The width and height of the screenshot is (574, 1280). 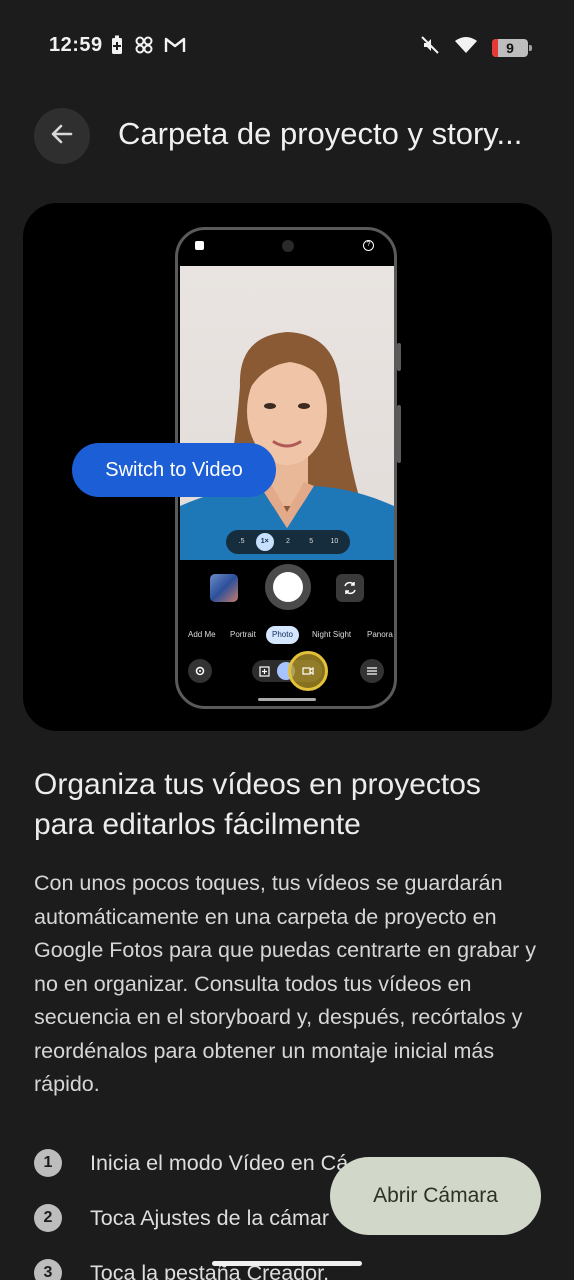 I want to click on step-number: 1, so click(x=48, y=1163).